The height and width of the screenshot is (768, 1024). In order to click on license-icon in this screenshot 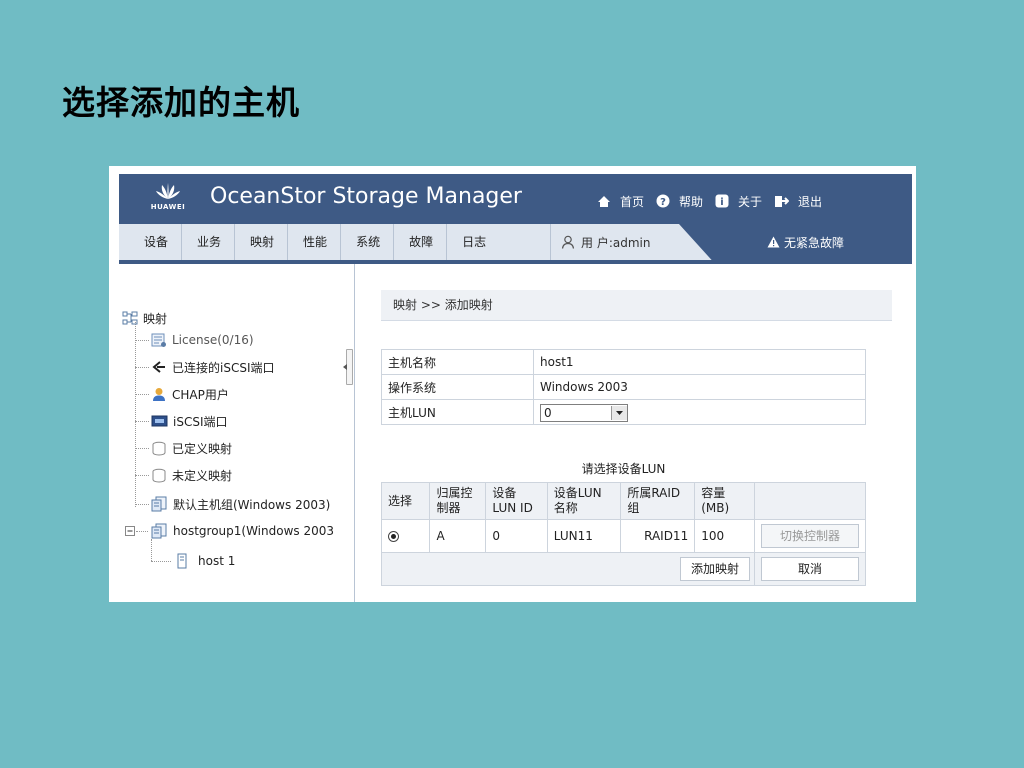, I will do `click(159, 340)`.